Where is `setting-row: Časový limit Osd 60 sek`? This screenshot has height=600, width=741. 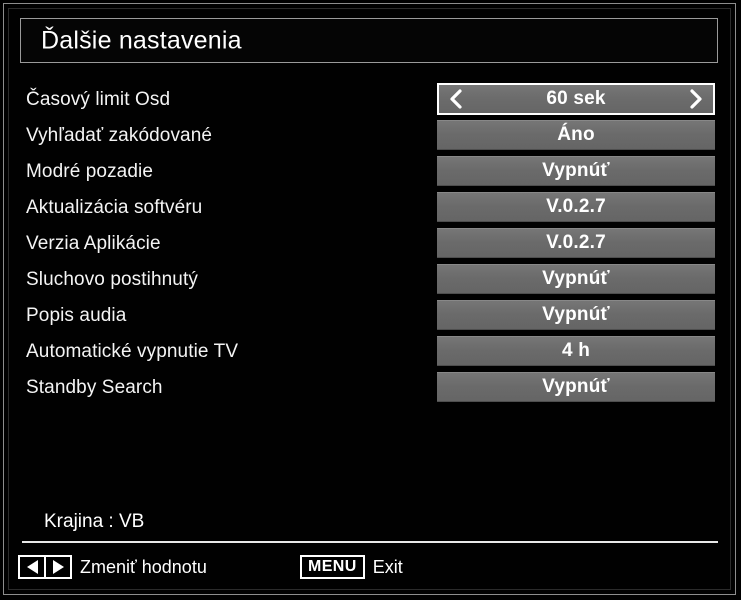
setting-row: Časový limit Osd 60 sek is located at coordinates (370, 100).